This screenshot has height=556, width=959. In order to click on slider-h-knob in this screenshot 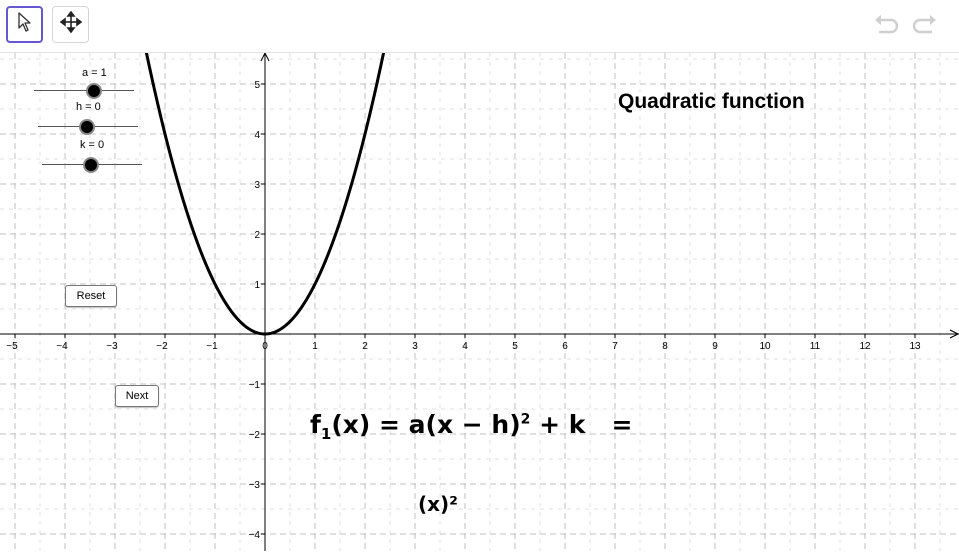, I will do `click(87, 127)`.